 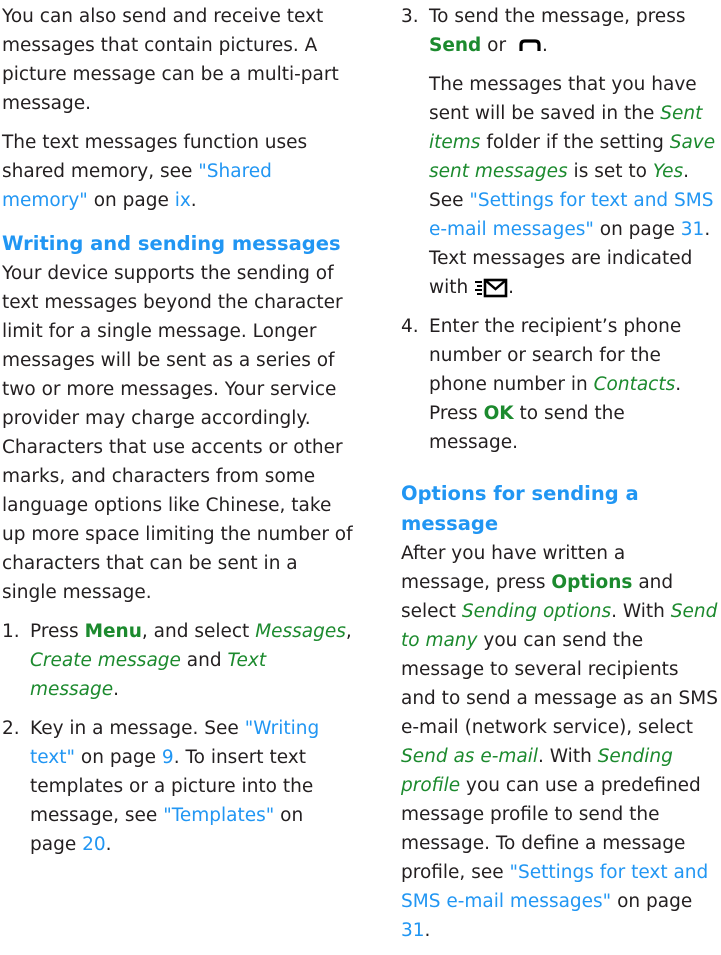 What do you see at coordinates (520, 508) in the screenshot?
I see `options-heading: Options for sending a message` at bounding box center [520, 508].